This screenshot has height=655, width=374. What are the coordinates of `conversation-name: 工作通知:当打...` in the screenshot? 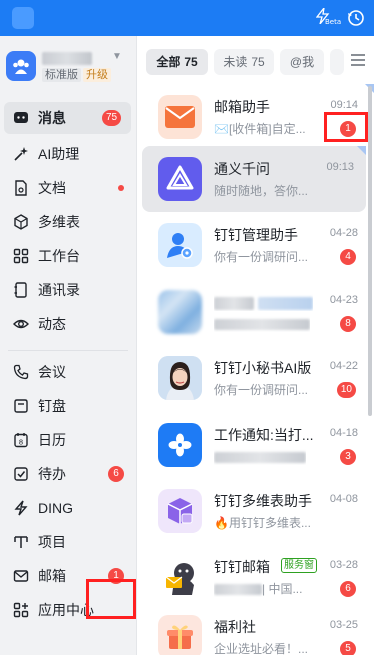 It's located at (264, 435).